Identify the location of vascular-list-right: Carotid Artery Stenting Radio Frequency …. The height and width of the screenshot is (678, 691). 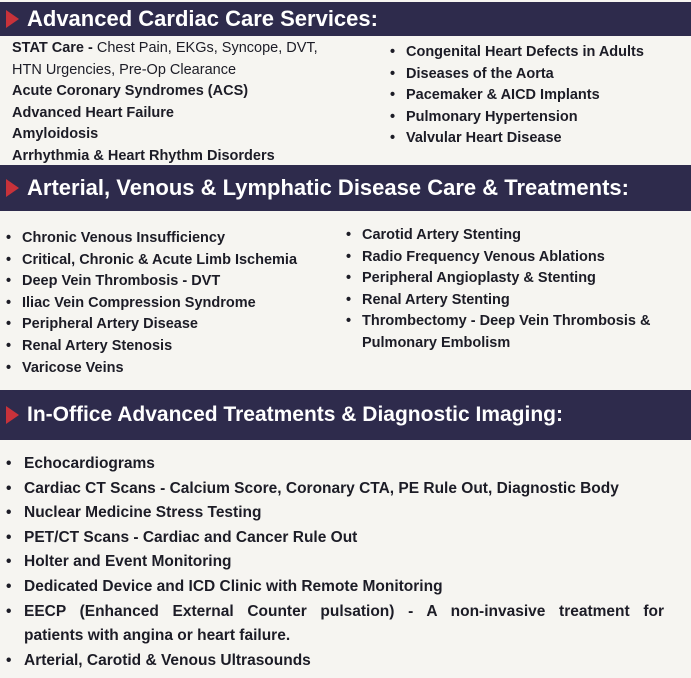
(498, 290).